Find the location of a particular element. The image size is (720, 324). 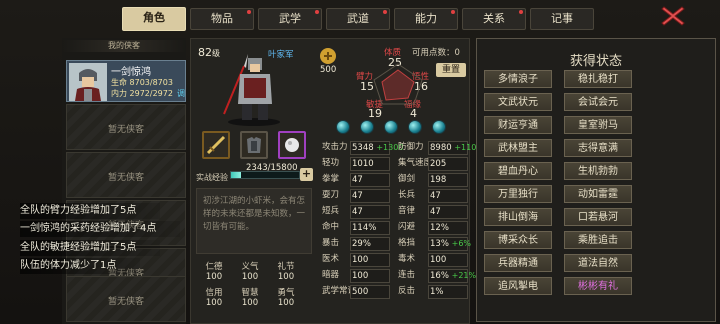

close-button is located at coordinates (673, 16).